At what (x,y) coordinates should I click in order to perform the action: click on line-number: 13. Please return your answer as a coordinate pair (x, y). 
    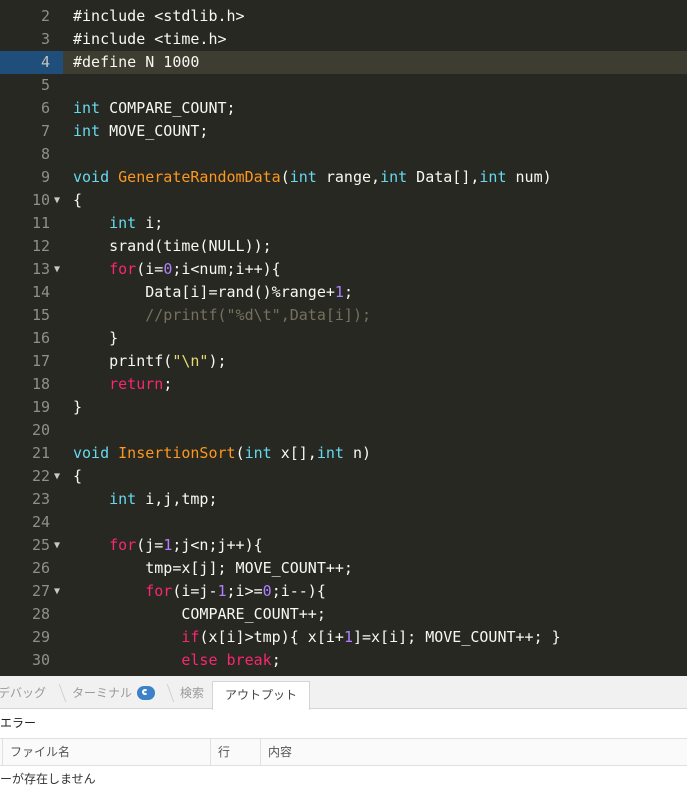
    Looking at the image, I should click on (40, 269).